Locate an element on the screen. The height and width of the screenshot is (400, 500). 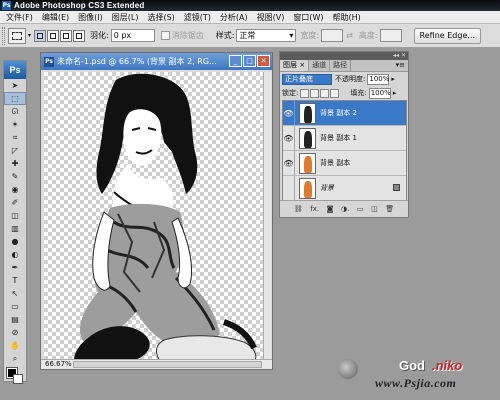
path-select-tool: ↖ is located at coordinates (15, 293).